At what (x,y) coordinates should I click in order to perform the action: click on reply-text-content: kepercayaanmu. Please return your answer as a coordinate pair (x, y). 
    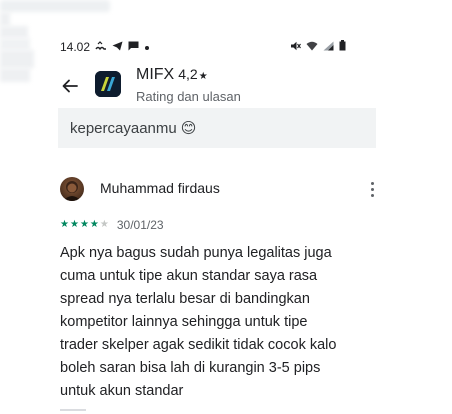
    Looking at the image, I should click on (123, 128).